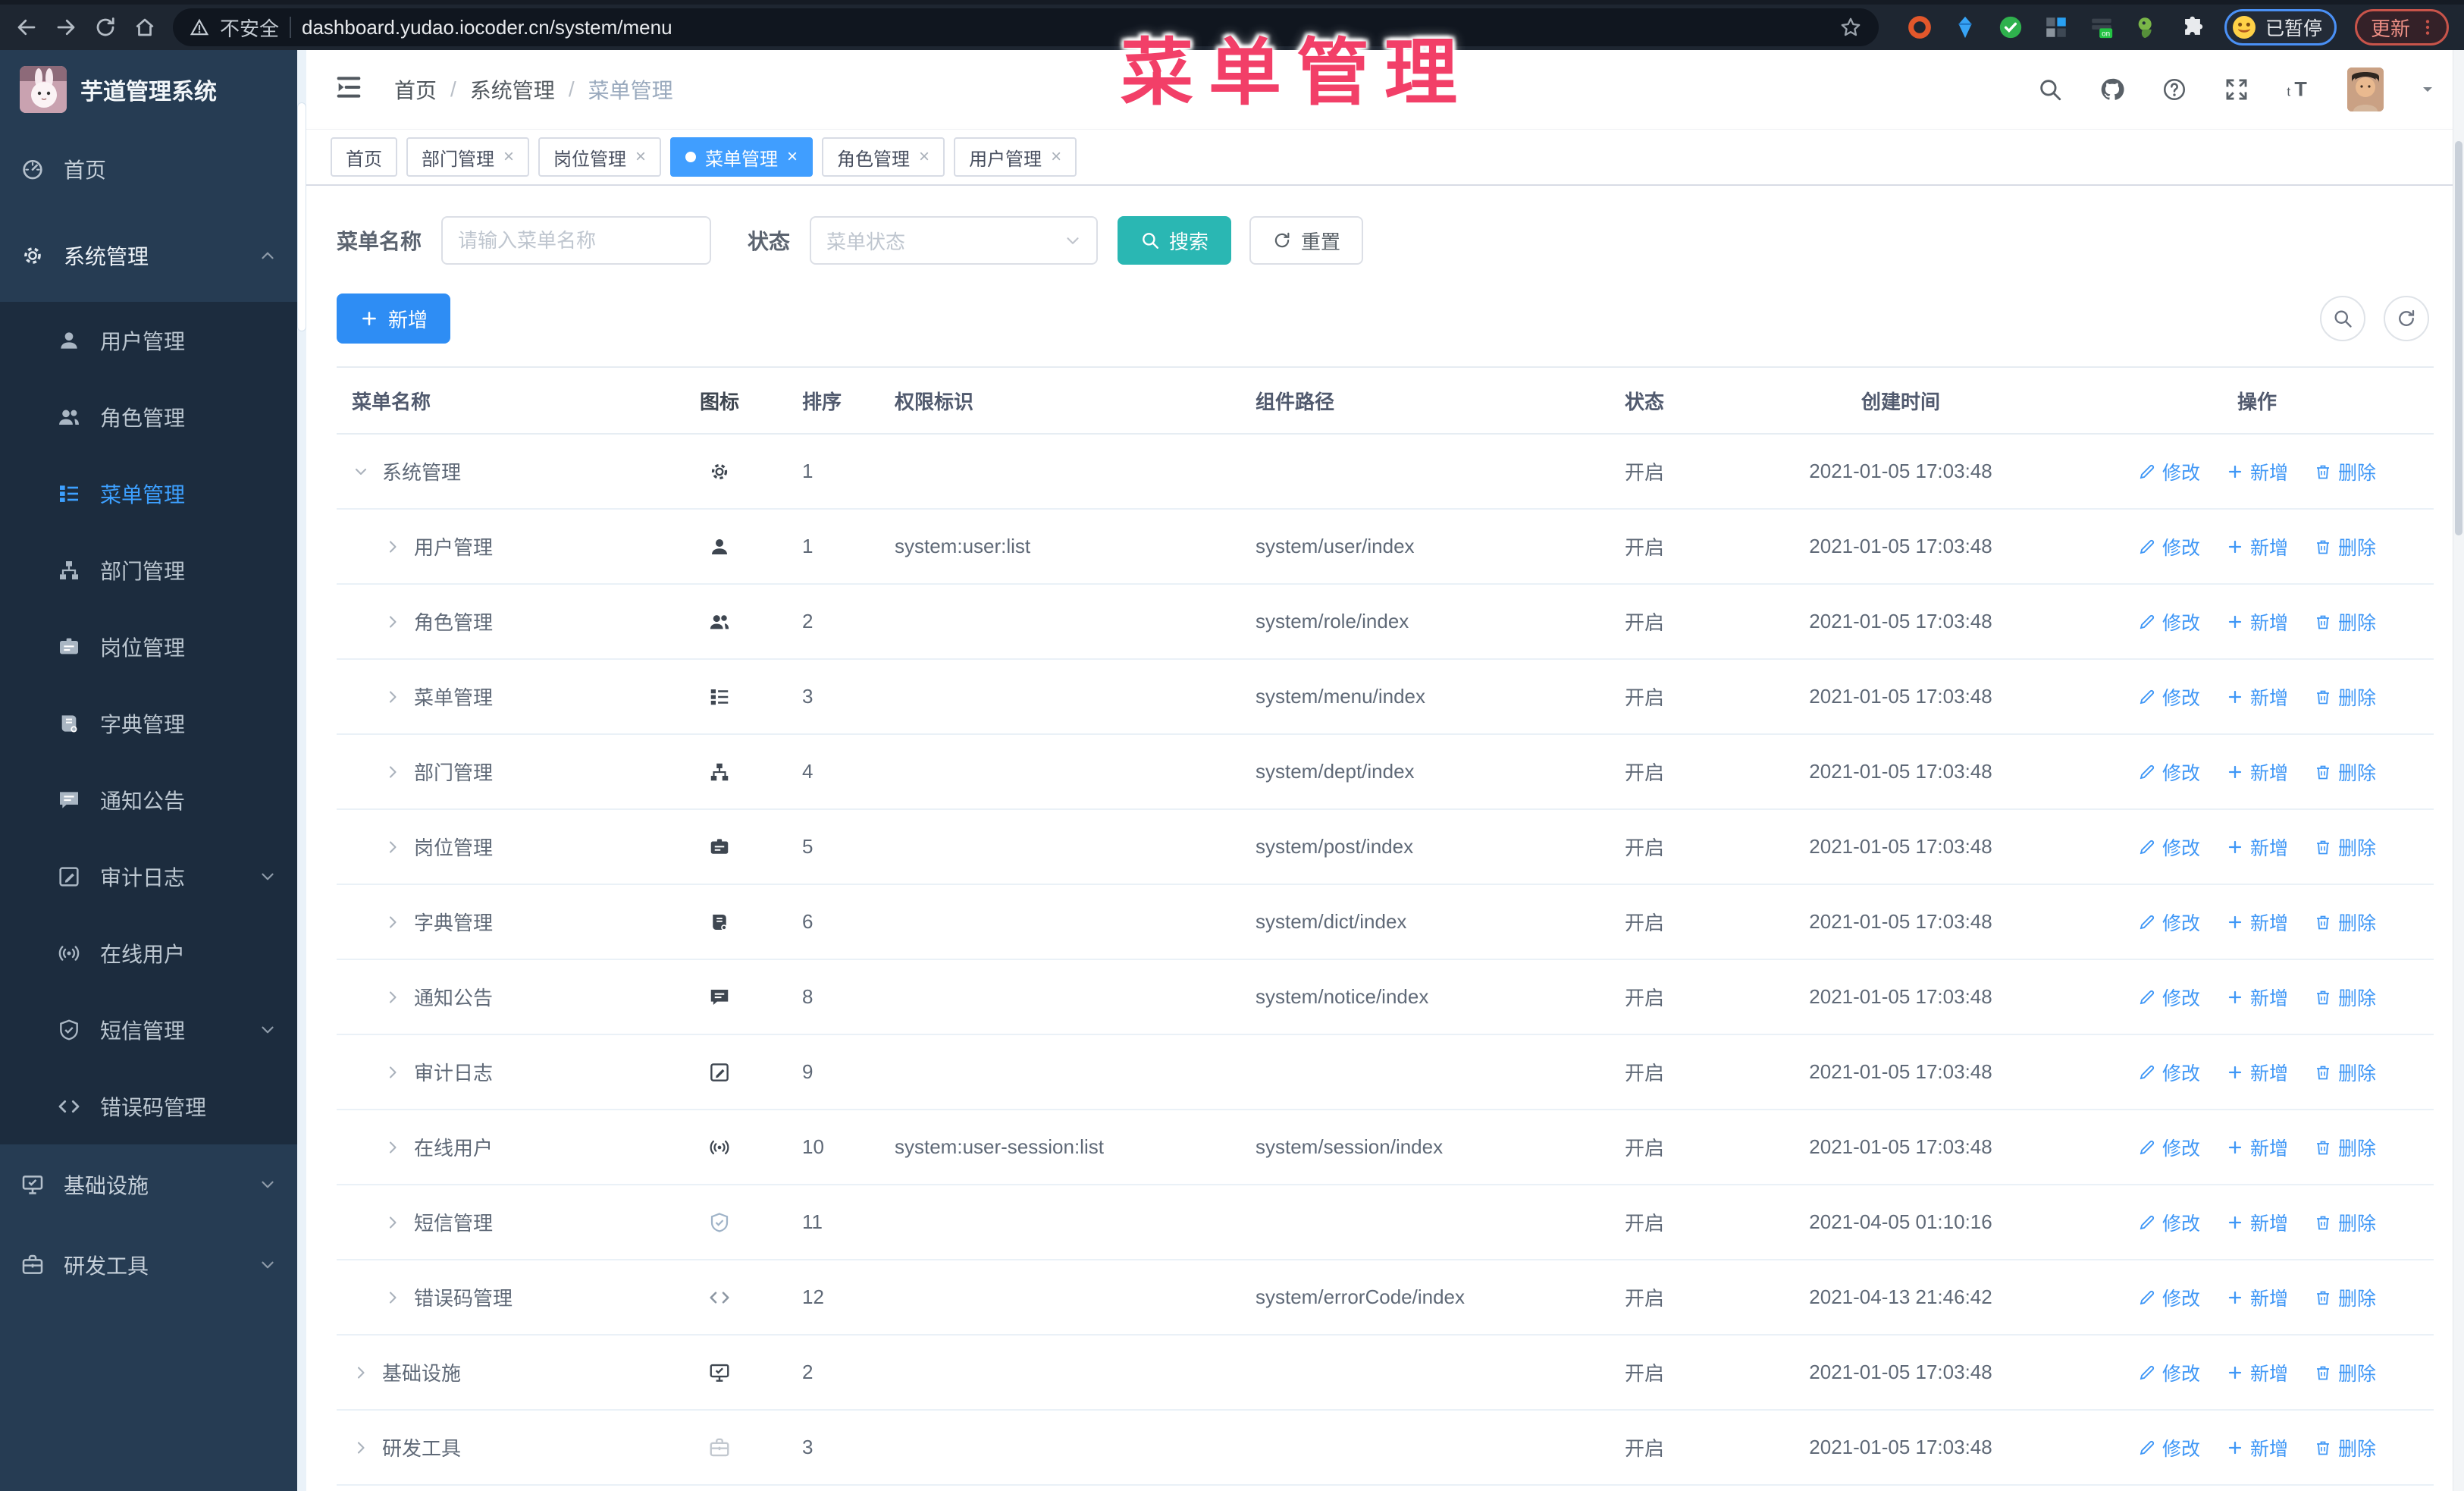 Image resolution: width=2464 pixels, height=1491 pixels. What do you see at coordinates (66, 27) in the screenshot?
I see `browser-forward-icon` at bounding box center [66, 27].